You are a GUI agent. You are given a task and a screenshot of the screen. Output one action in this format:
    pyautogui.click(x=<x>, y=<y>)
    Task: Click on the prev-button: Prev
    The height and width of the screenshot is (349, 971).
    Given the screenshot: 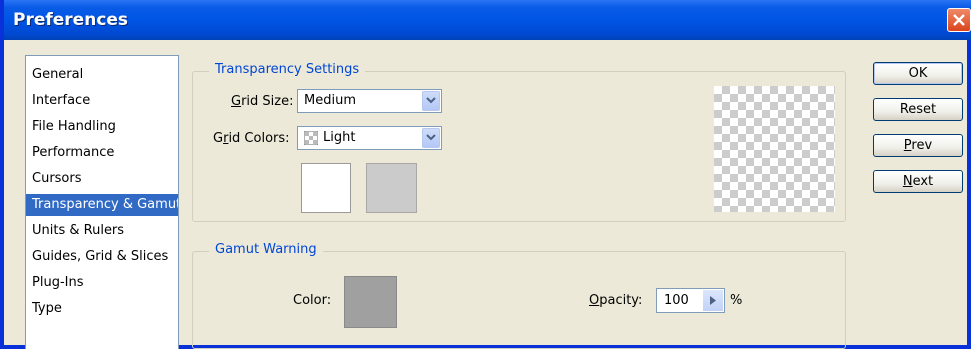 What is the action you would take?
    pyautogui.click(x=918, y=145)
    